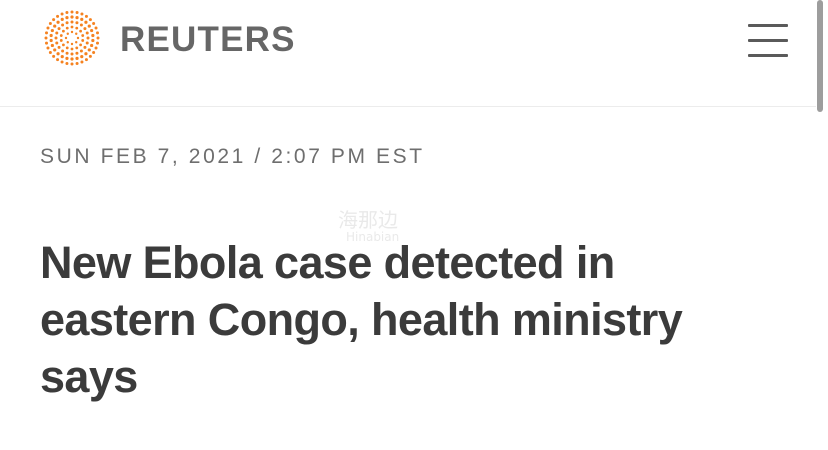  What do you see at coordinates (368, 220) in the screenshot?
I see `watermark-text: 海那边` at bounding box center [368, 220].